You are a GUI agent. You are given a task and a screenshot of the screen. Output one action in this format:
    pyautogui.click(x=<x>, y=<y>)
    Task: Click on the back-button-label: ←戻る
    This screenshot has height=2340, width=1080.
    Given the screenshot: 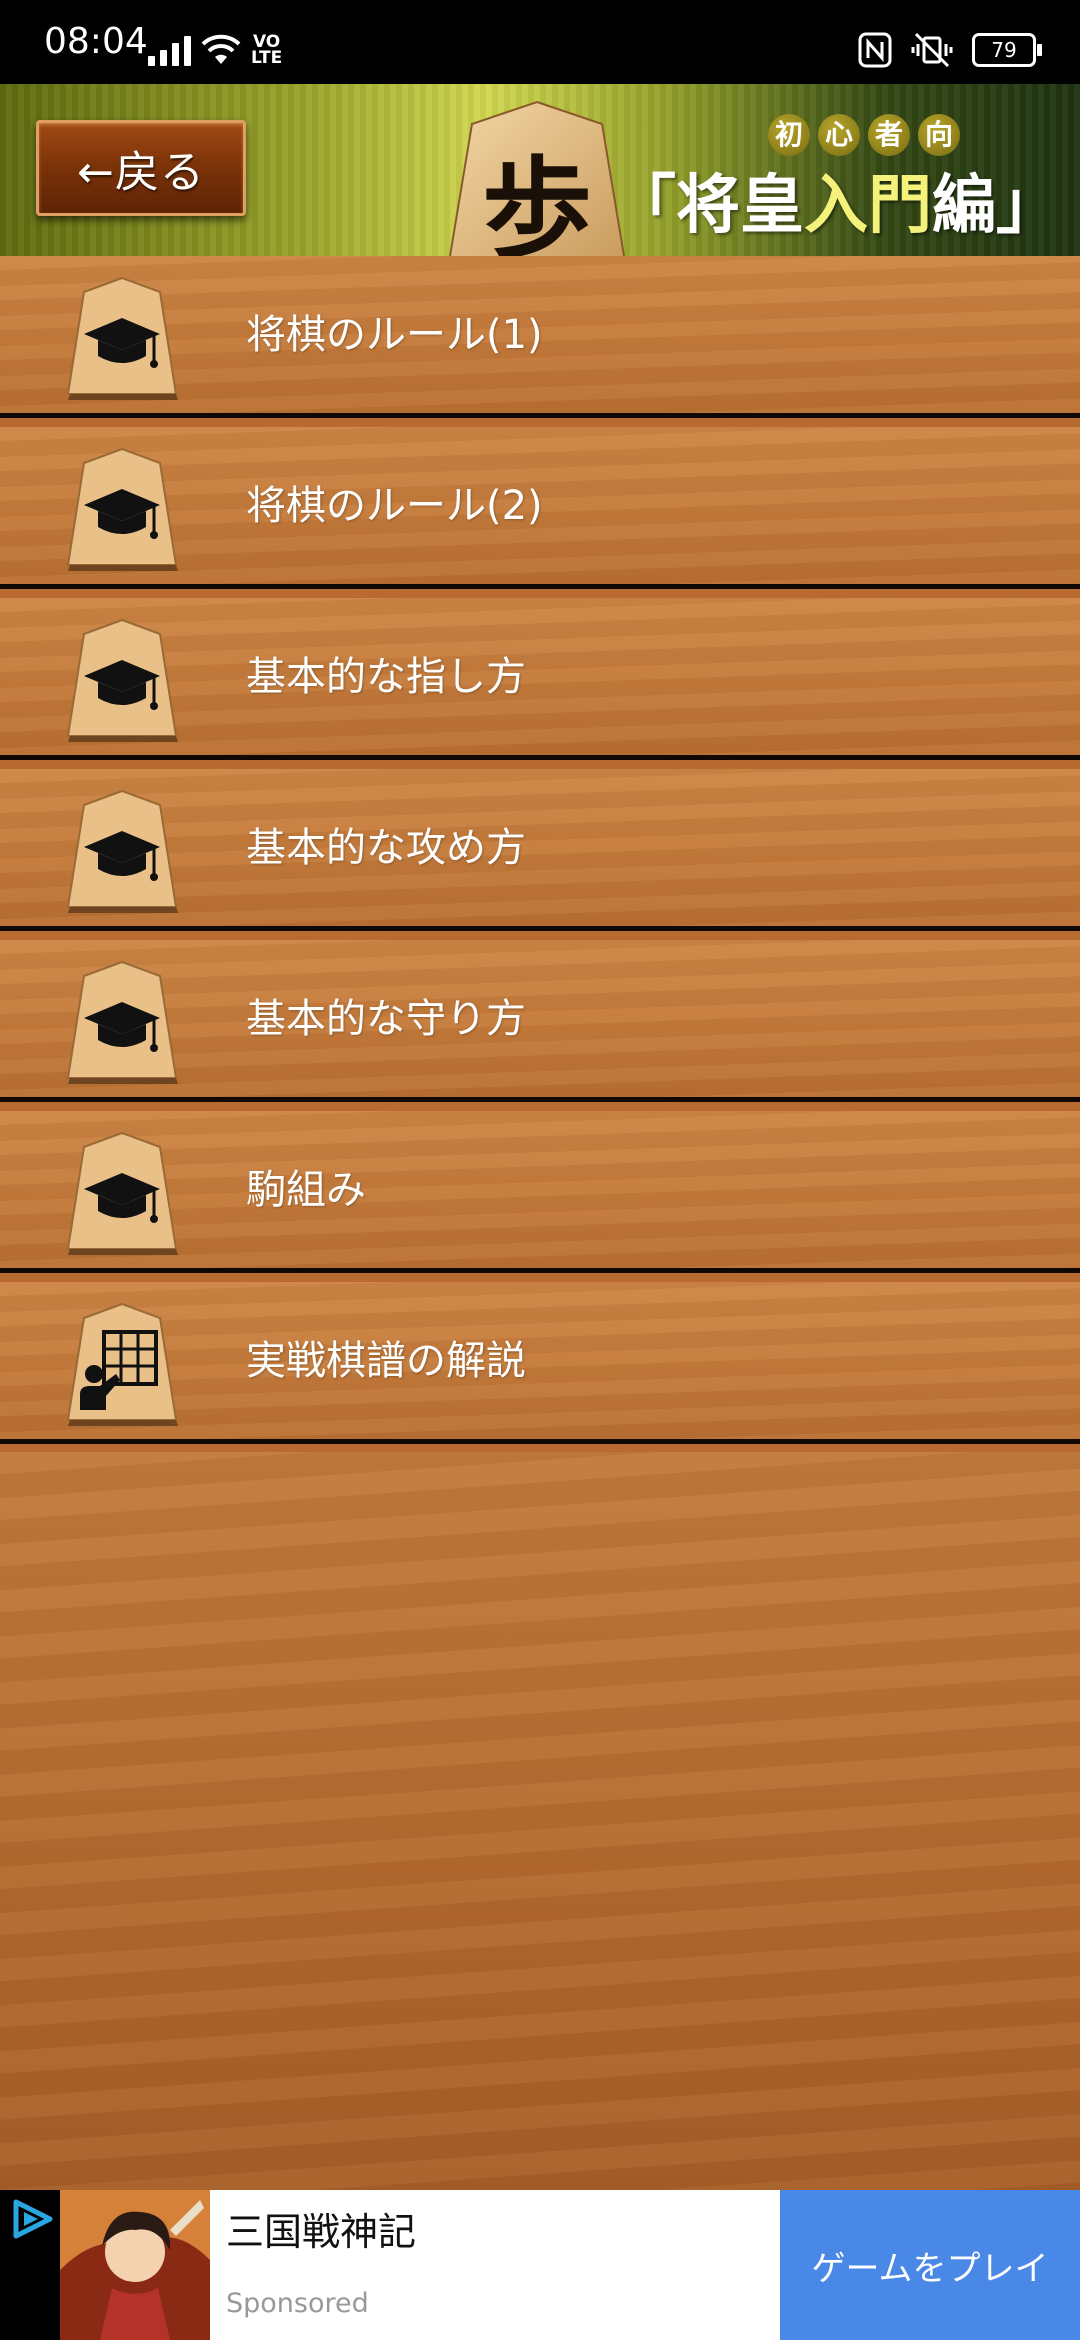 What is the action you would take?
    pyautogui.click(x=141, y=172)
    